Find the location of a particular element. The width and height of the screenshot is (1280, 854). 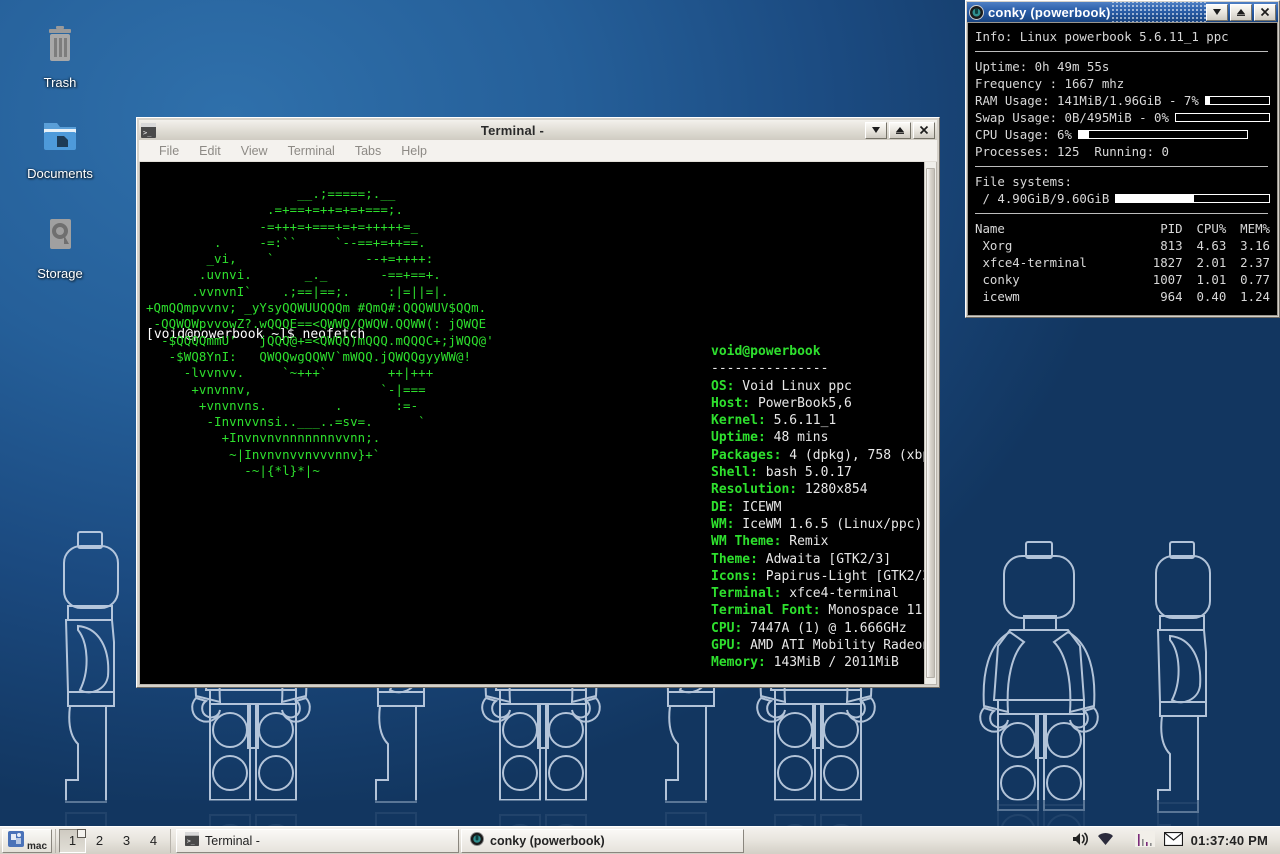

conky-stat-label: / 4.90GiB/9.60GiB is located at coordinates (1042, 198).